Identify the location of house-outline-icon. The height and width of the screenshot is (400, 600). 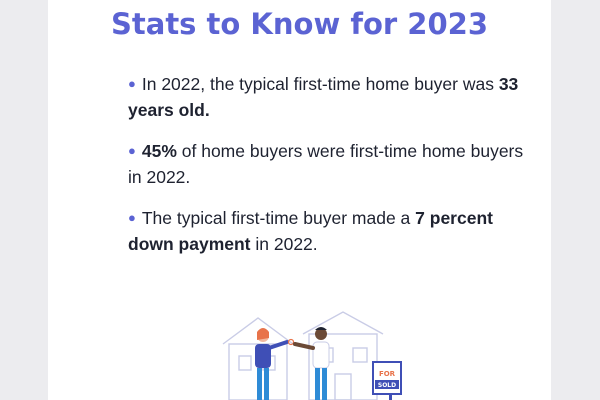
(303, 355).